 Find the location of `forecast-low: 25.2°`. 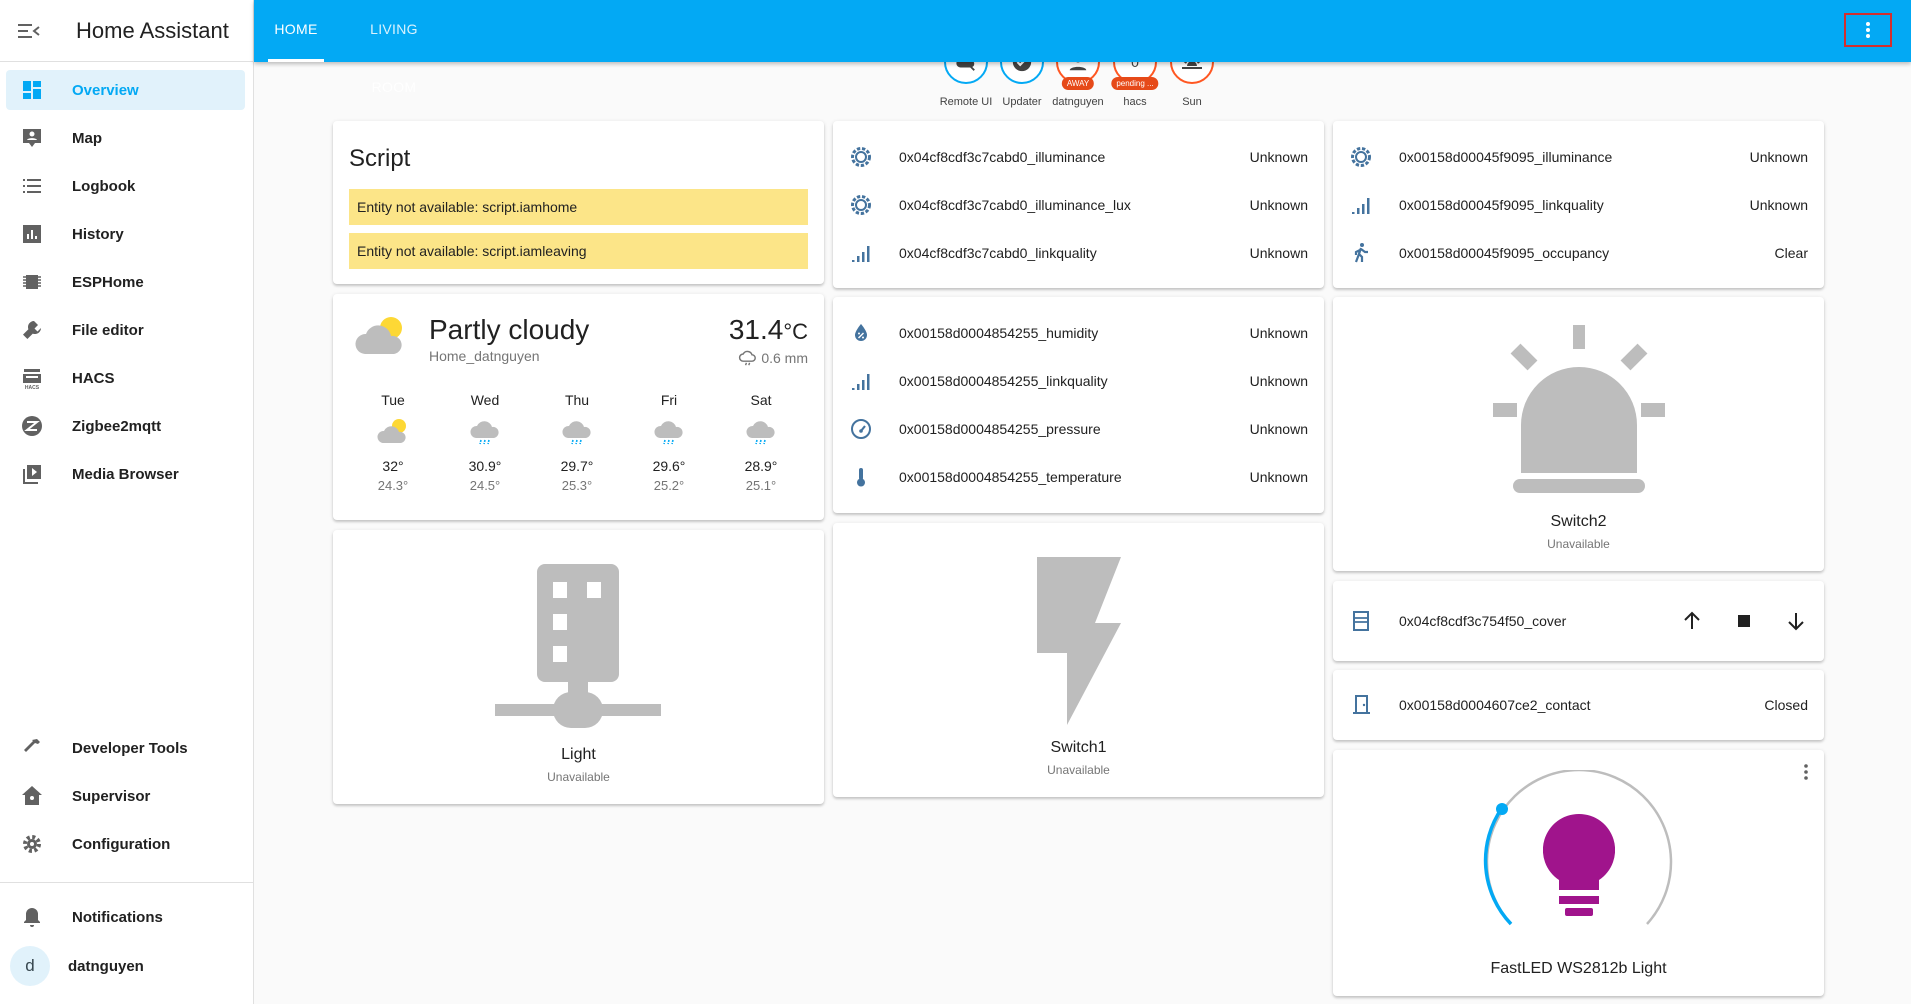

forecast-low: 25.2° is located at coordinates (669, 485).